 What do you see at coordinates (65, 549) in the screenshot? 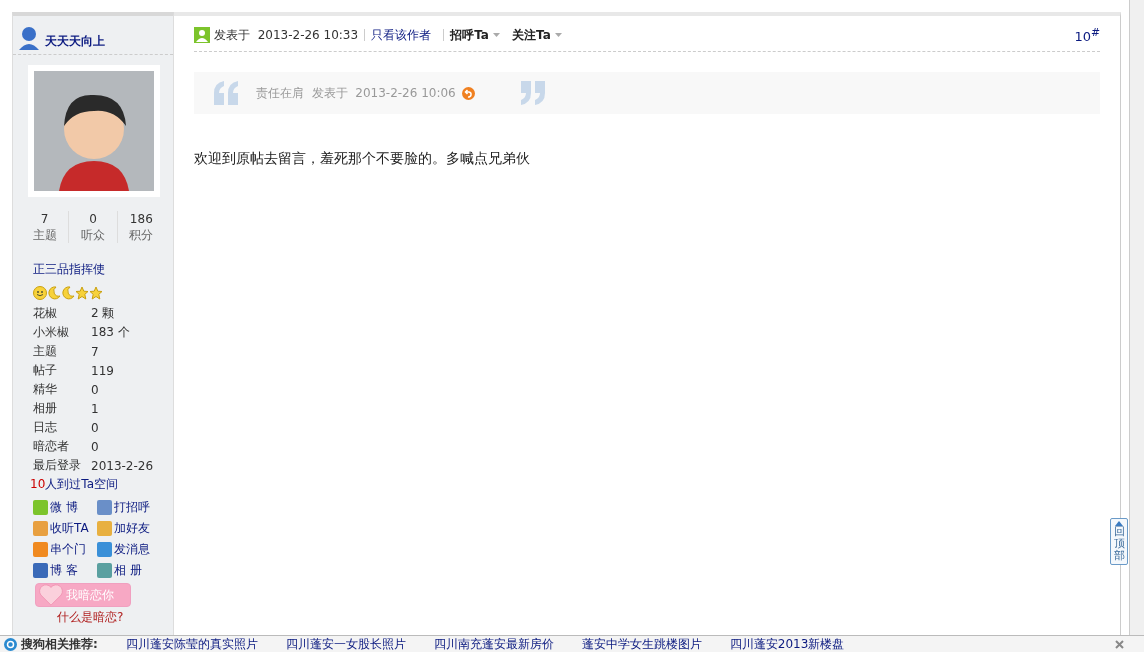
I see `home-link: 串个门` at bounding box center [65, 549].